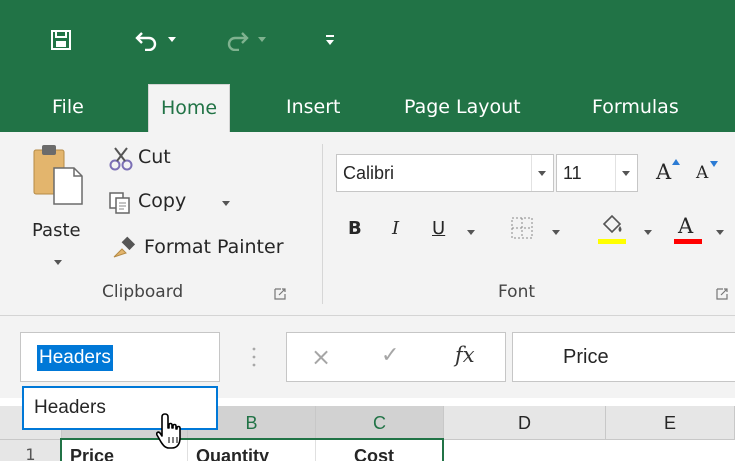 Image resolution: width=735 pixels, height=461 pixels. I want to click on column-header-e: E, so click(670, 423).